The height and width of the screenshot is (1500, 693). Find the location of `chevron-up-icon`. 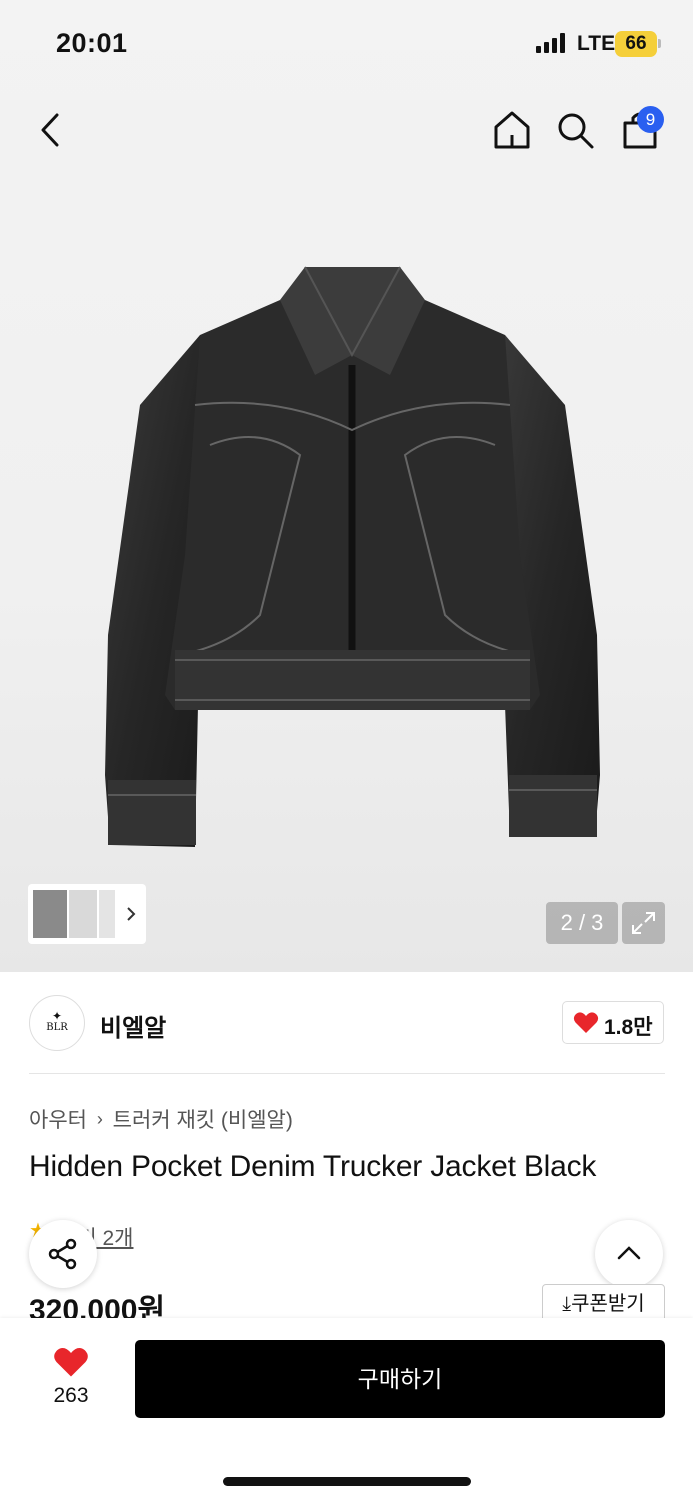

chevron-up-icon is located at coordinates (629, 1253).